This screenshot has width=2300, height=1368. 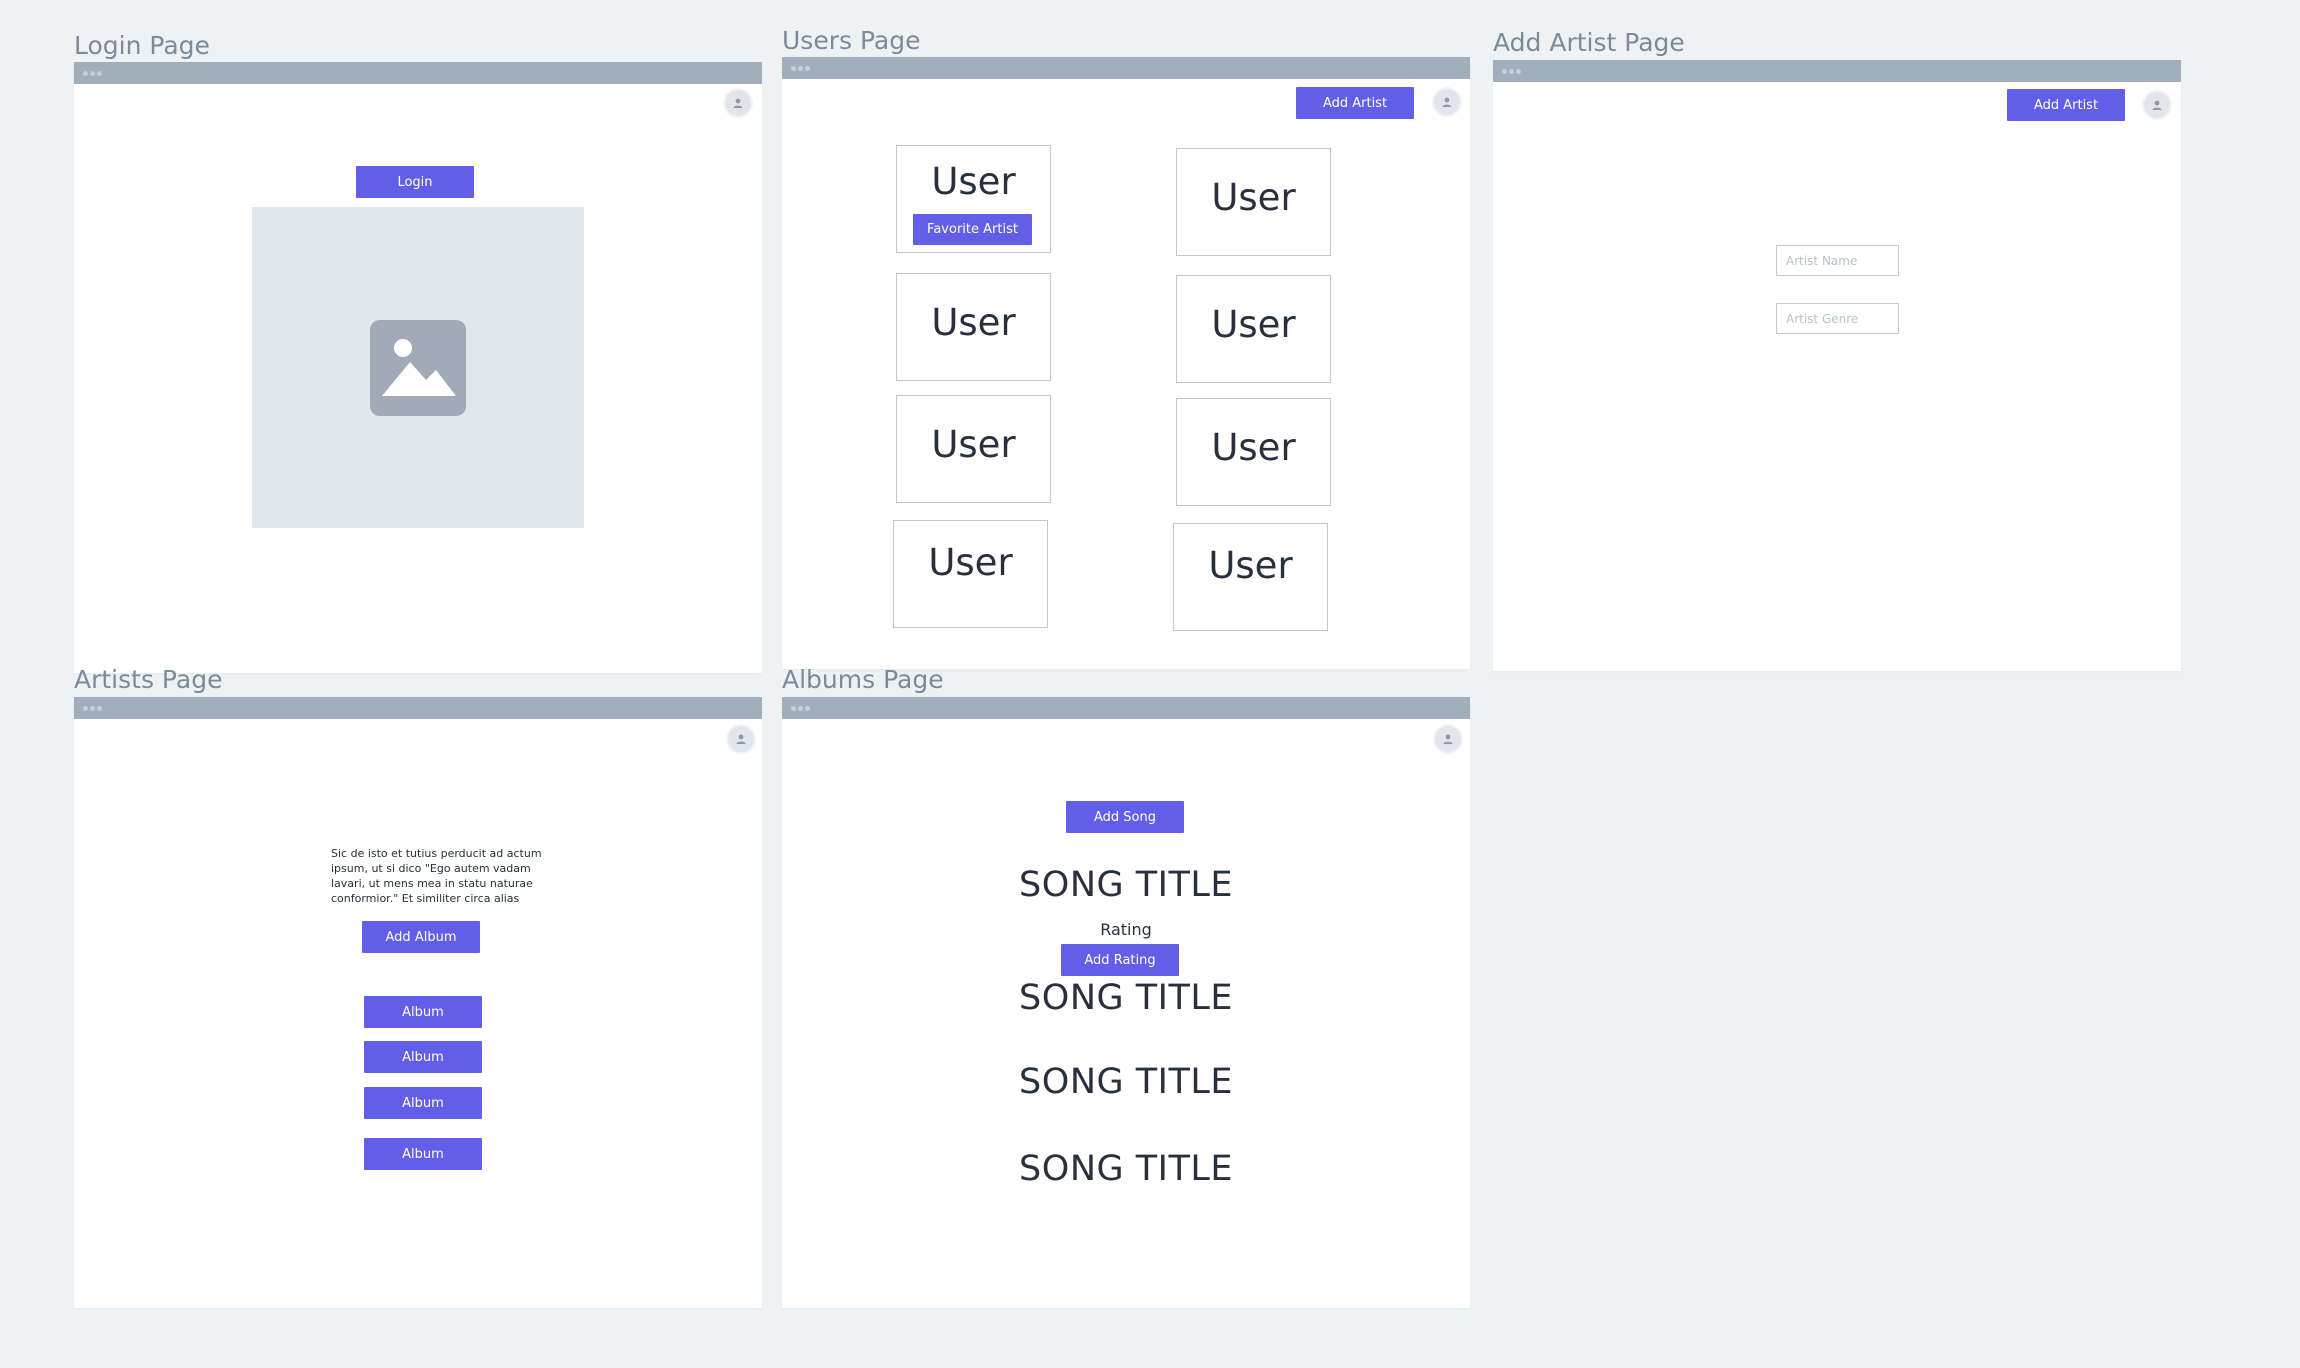 What do you see at coordinates (1120, 960) in the screenshot?
I see `add-rating-button: Add Rating` at bounding box center [1120, 960].